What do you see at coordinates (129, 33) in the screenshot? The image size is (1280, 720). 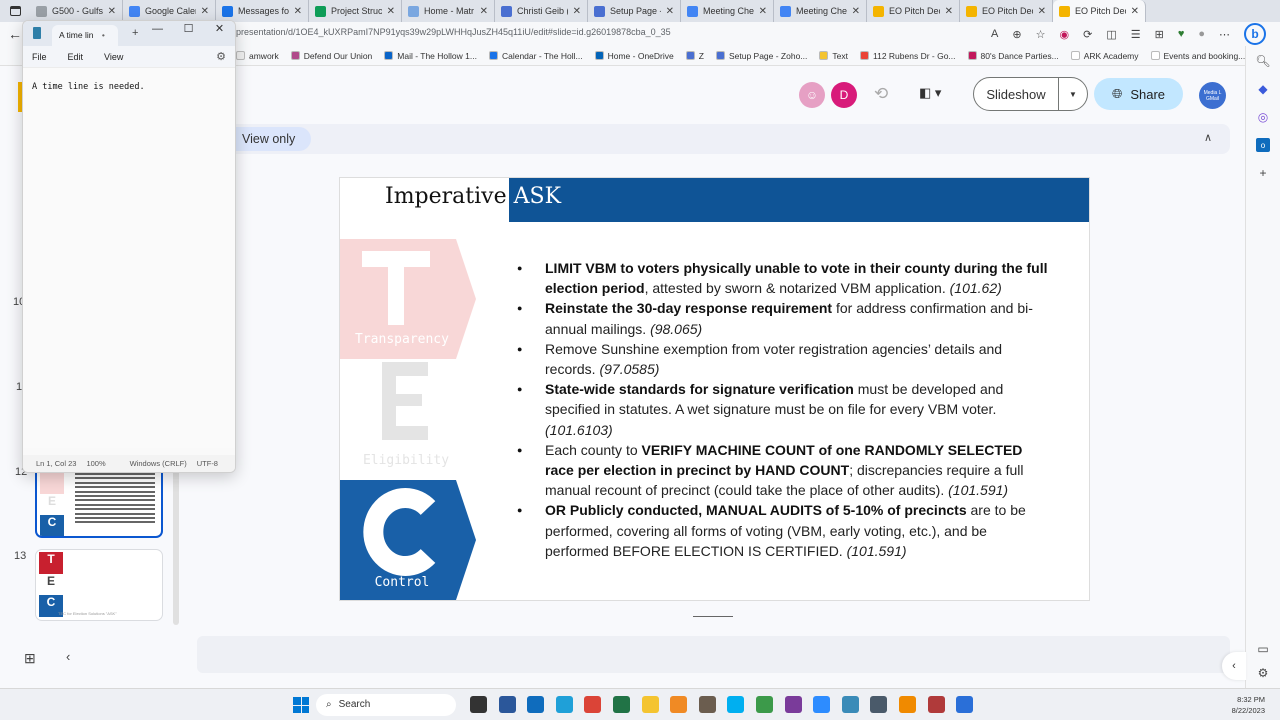 I see `notepad-titlebar: A time lin • + — ☐ ✕` at bounding box center [129, 33].